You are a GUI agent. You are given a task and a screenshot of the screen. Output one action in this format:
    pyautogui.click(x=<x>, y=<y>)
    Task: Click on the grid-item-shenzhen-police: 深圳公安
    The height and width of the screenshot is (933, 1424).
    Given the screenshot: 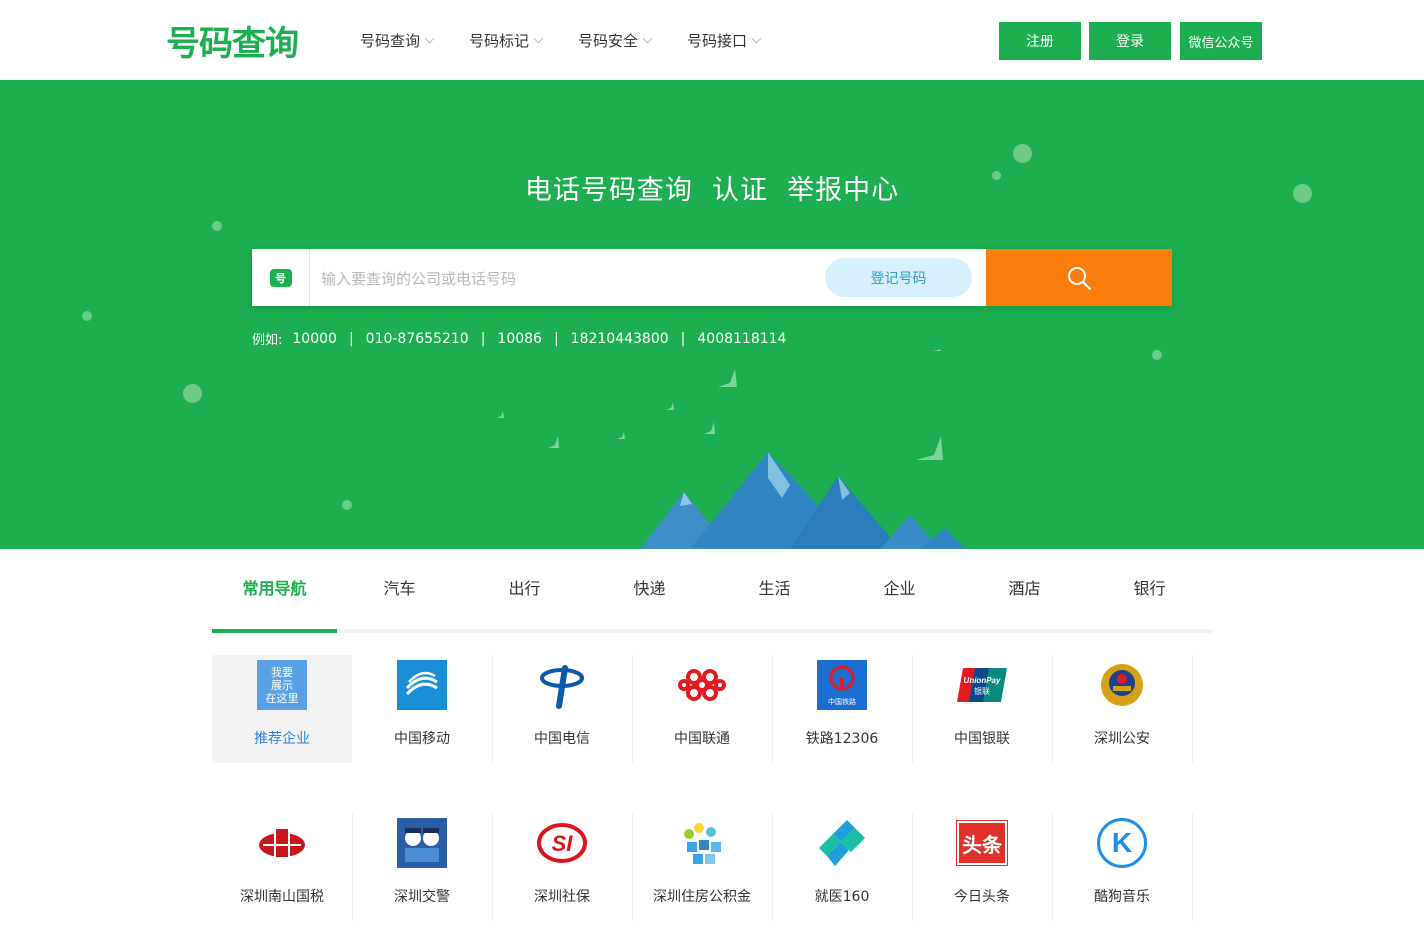 What is the action you would take?
    pyautogui.click(x=1122, y=709)
    